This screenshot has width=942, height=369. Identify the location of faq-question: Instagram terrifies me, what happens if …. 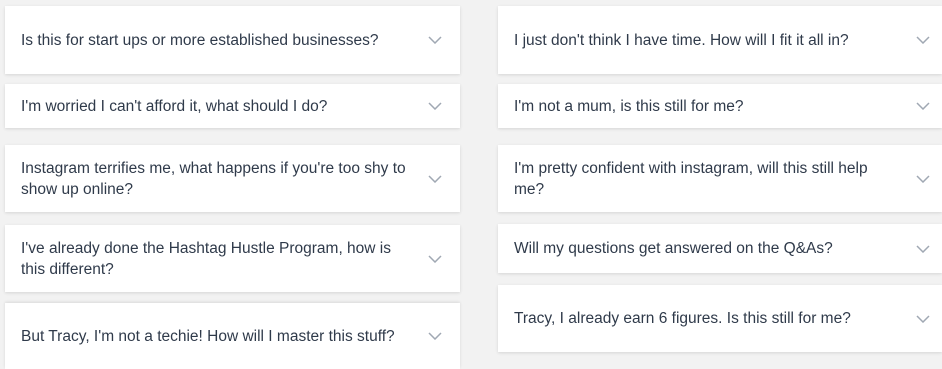
(213, 178).